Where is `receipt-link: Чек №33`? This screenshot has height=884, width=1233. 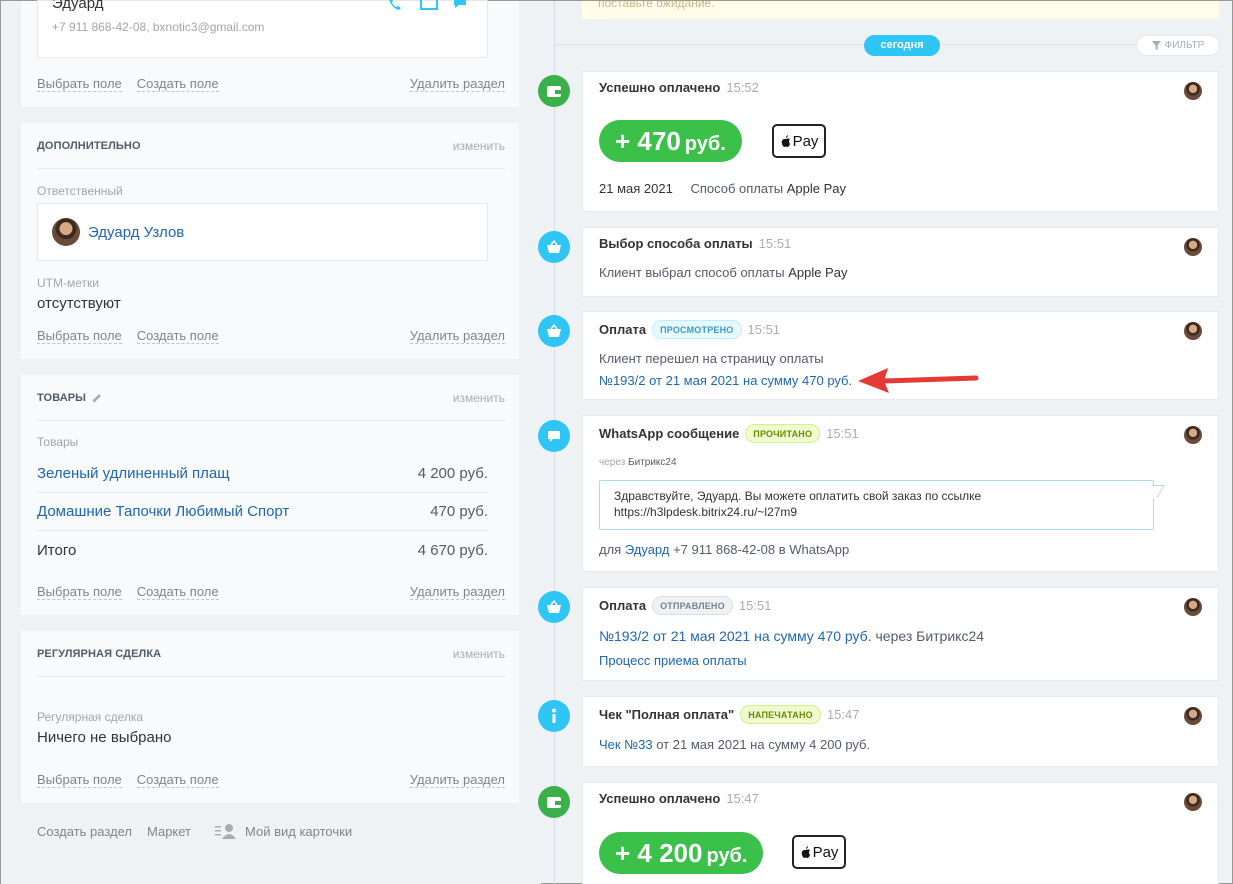
receipt-link: Чек №33 is located at coordinates (626, 744).